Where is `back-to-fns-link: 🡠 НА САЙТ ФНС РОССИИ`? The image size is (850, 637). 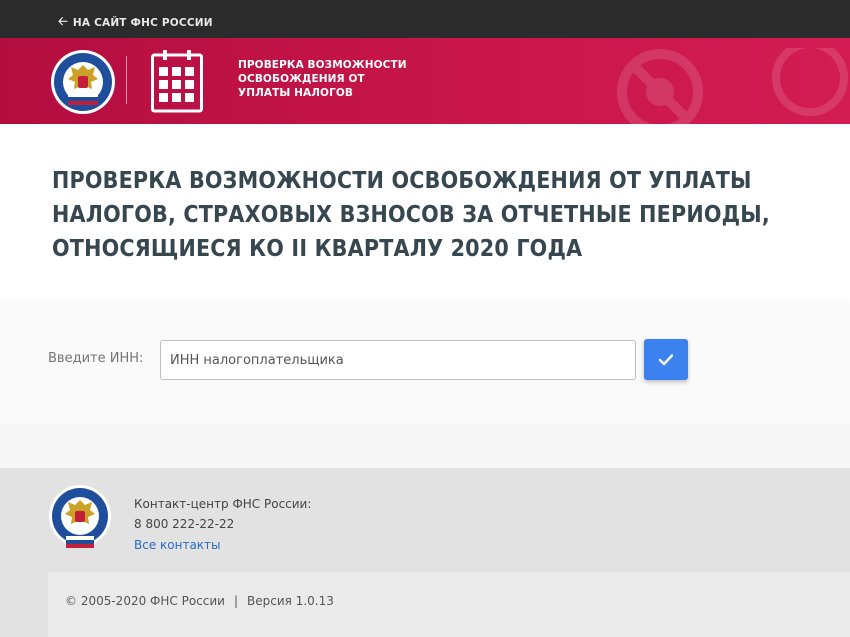 back-to-fns-link: 🡠 НА САЙТ ФНС РОССИИ is located at coordinates (135, 22).